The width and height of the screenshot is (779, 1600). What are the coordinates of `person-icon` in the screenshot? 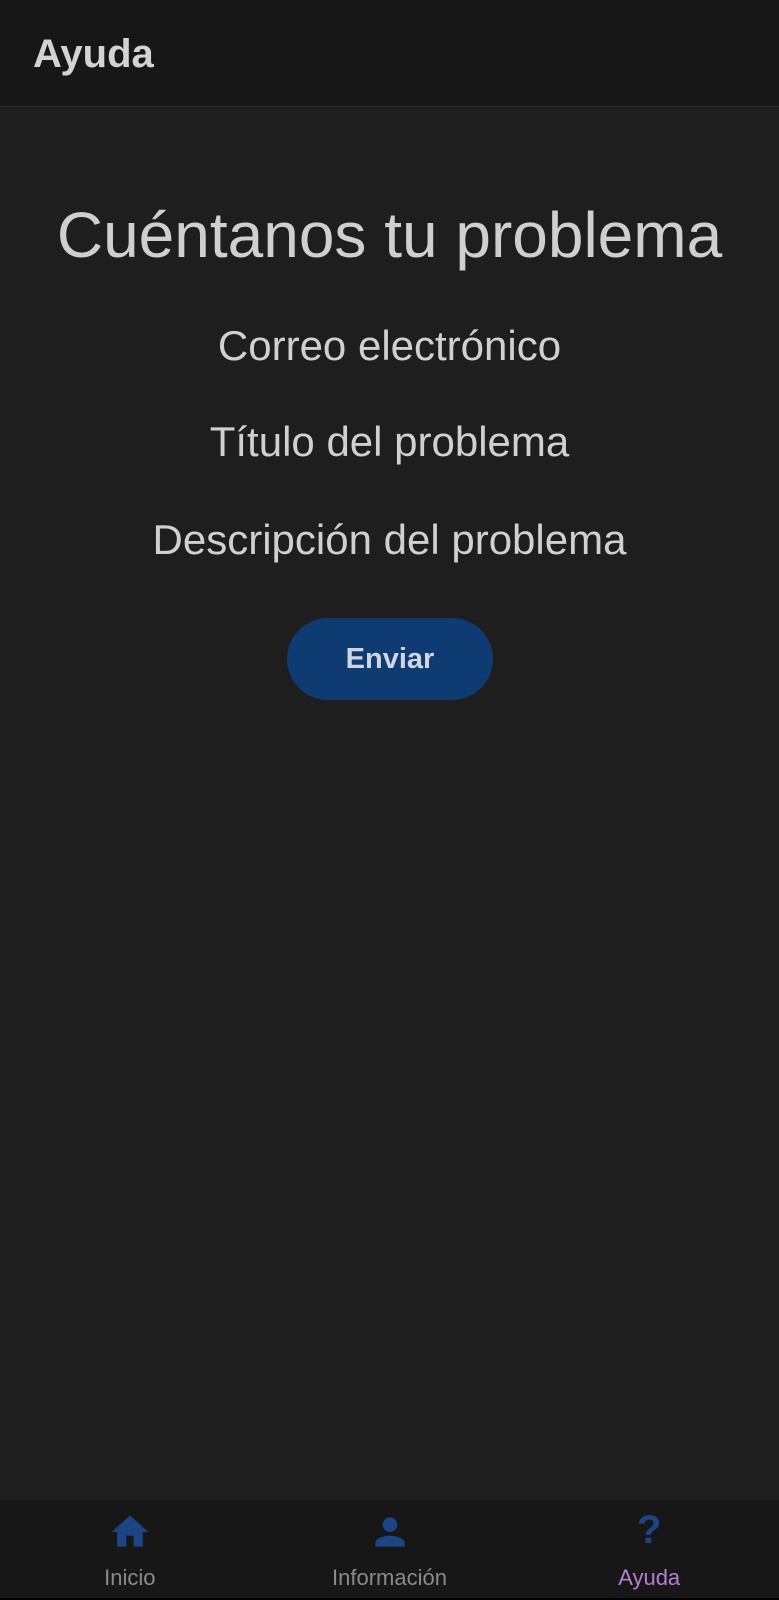 It's located at (389, 1532).